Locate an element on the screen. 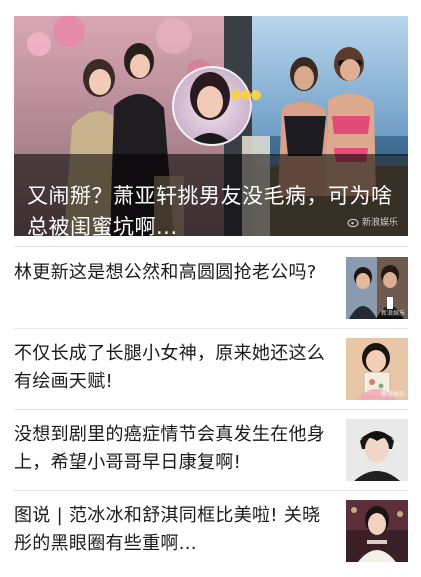 Image resolution: width=421 pixels, height=577 pixels. actress-red-carpet-icon is located at coordinates (377, 531).